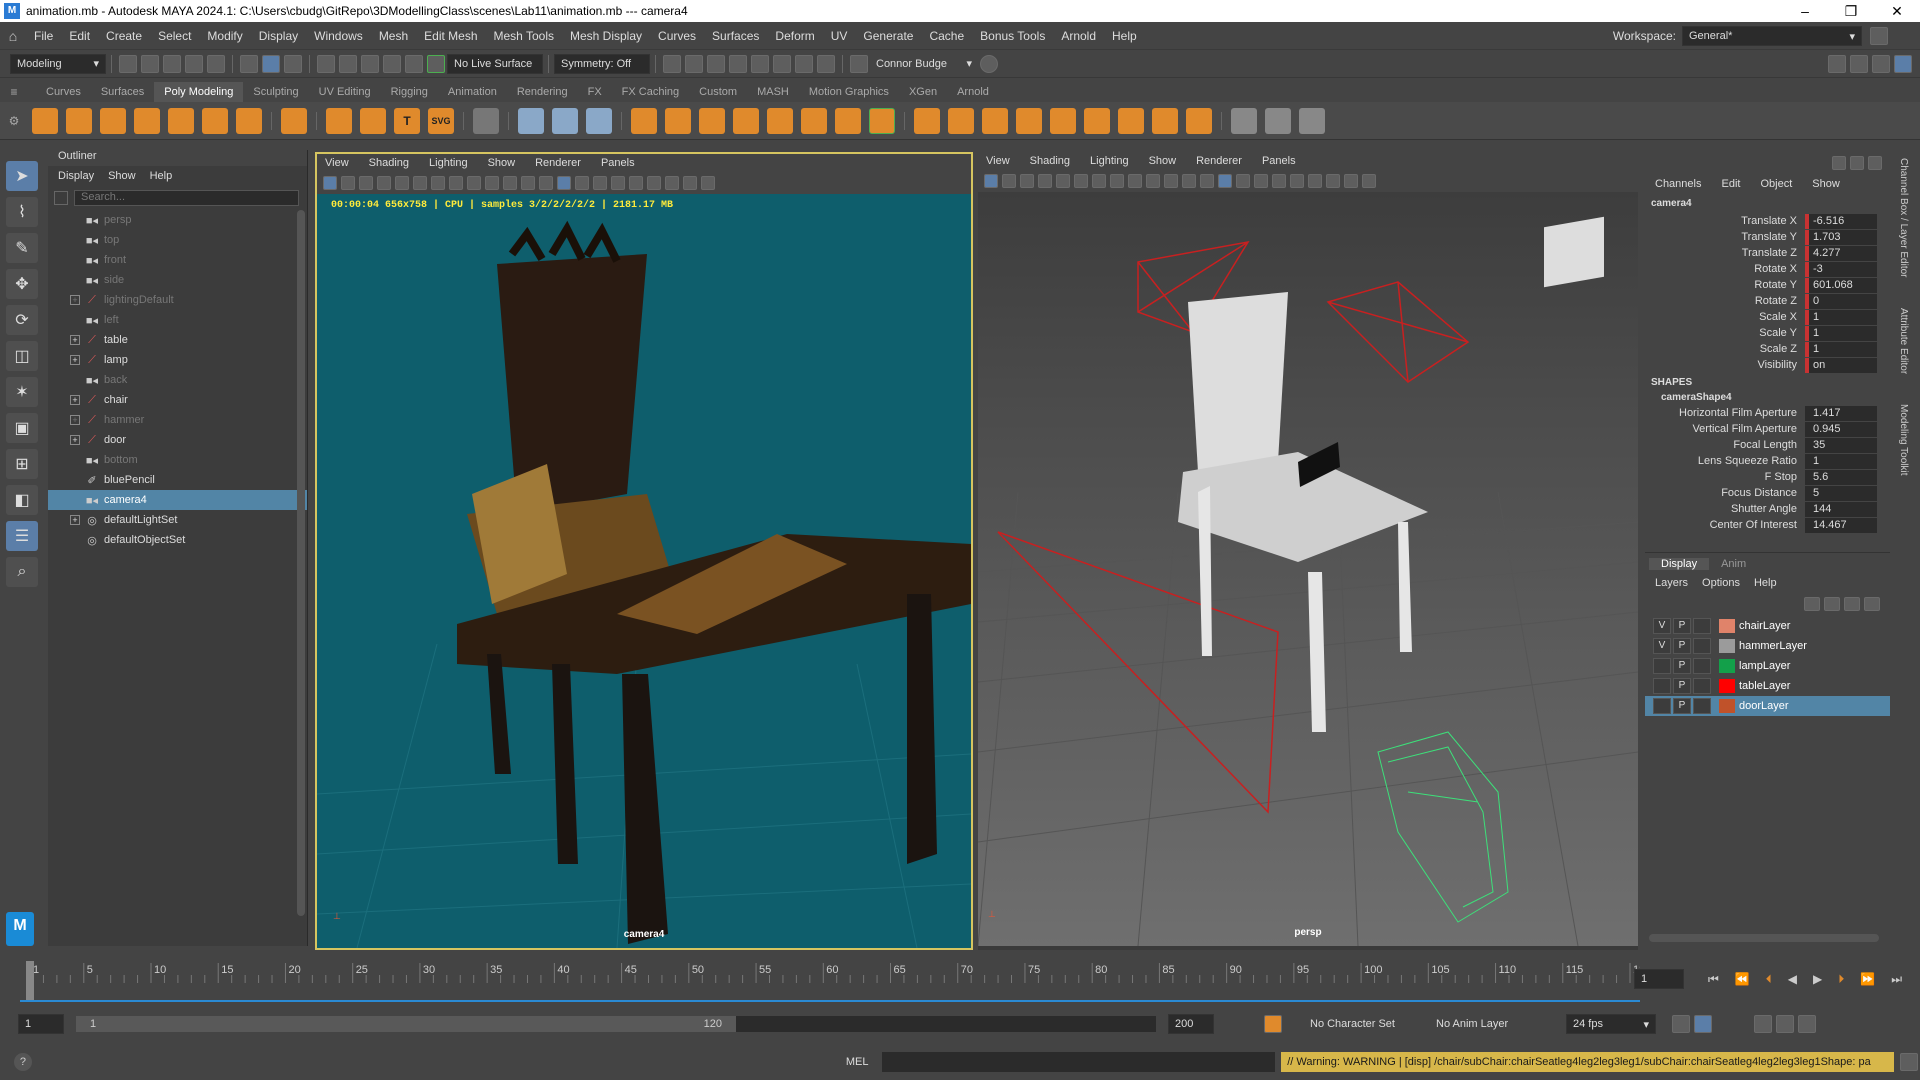 Image resolution: width=1920 pixels, height=1080 pixels. What do you see at coordinates (1078, 36) in the screenshot?
I see `menu-arnold: Arnold` at bounding box center [1078, 36].